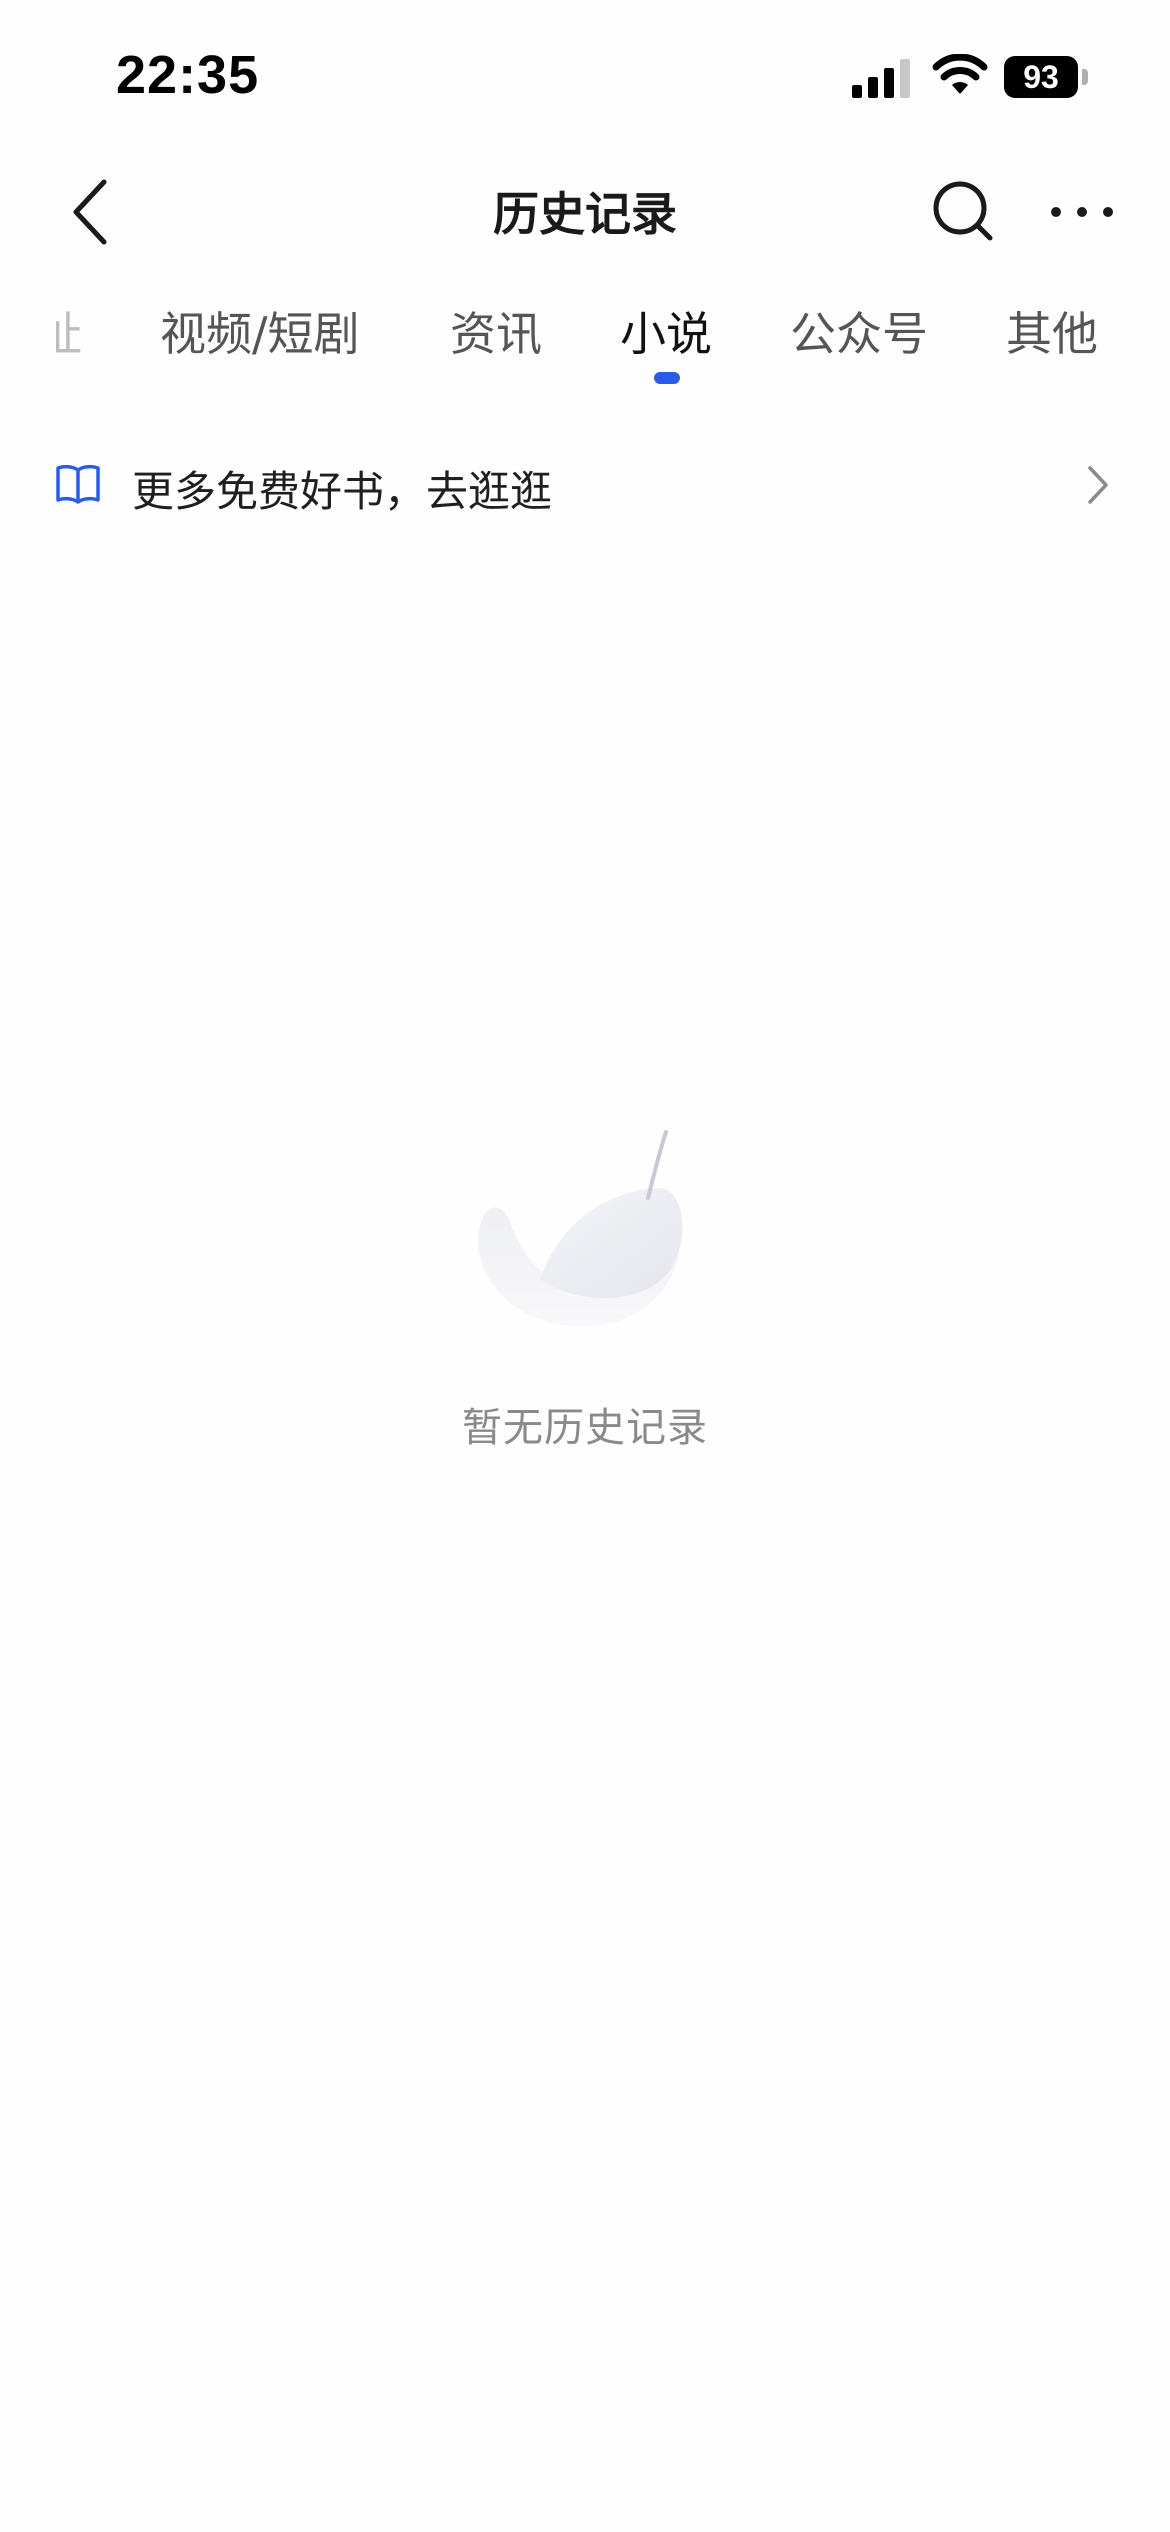  What do you see at coordinates (496, 331) in the screenshot?
I see `tab-news: 资讯` at bounding box center [496, 331].